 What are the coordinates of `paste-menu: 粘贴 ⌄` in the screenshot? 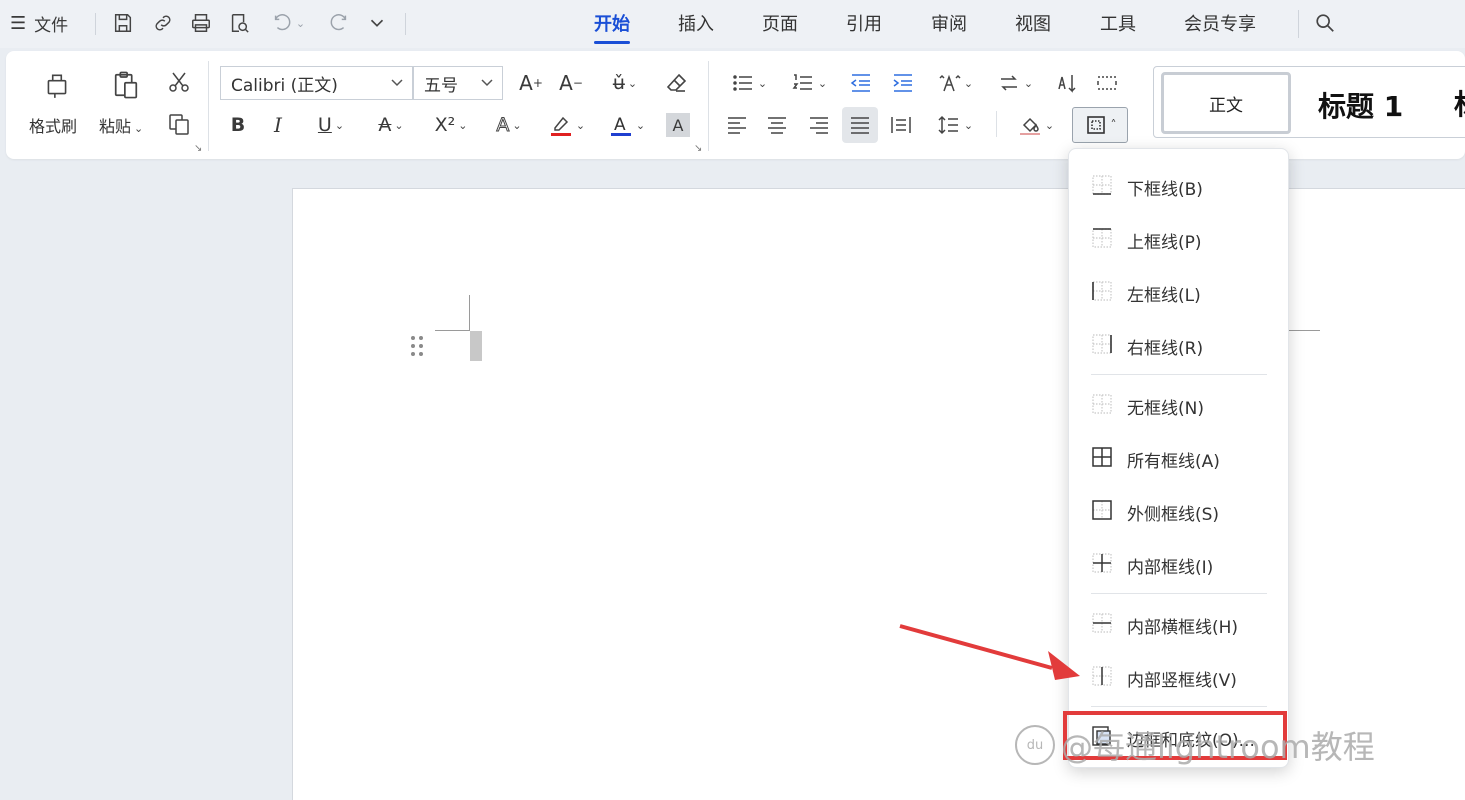 It's located at (121, 125).